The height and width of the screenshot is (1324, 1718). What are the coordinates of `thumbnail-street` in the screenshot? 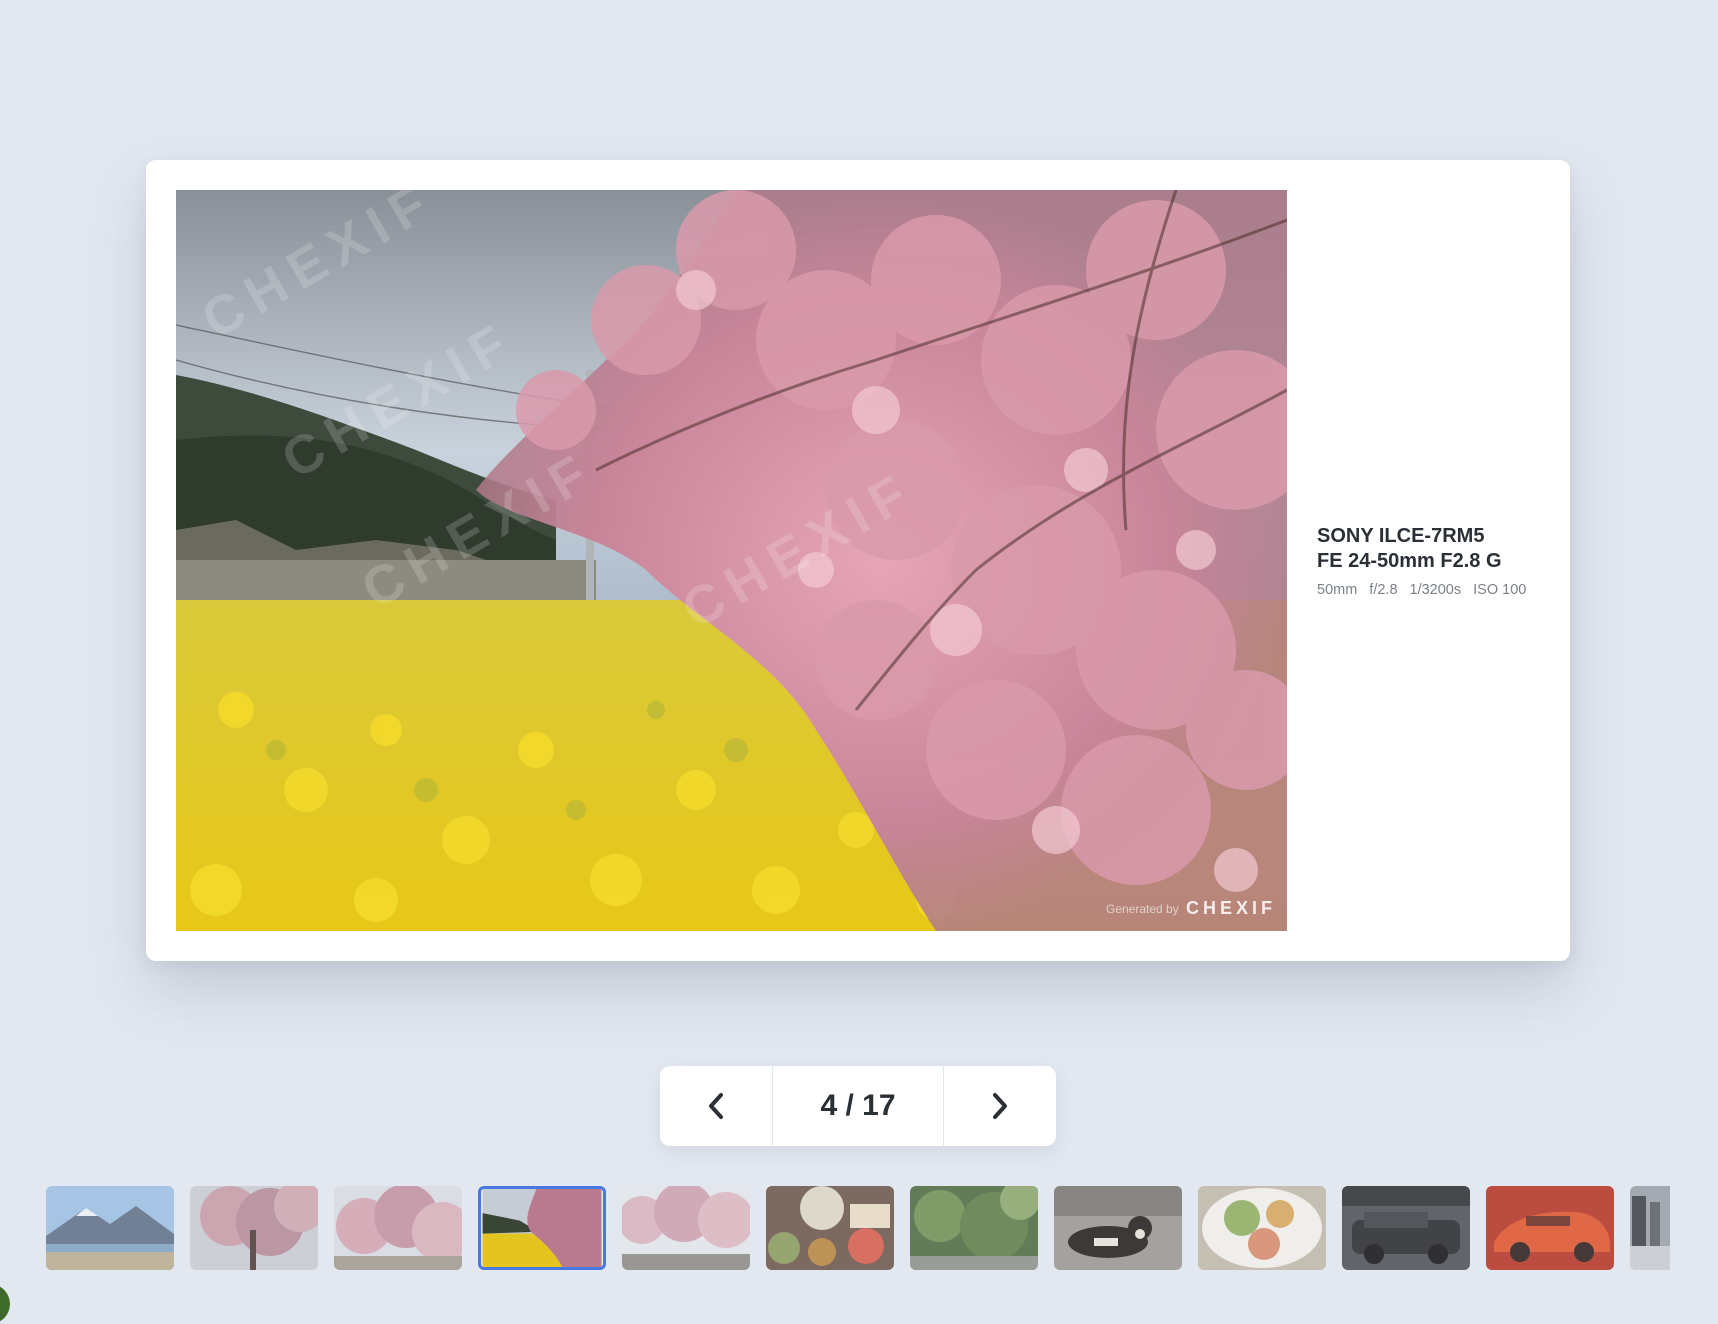 It's located at (1650, 1228).